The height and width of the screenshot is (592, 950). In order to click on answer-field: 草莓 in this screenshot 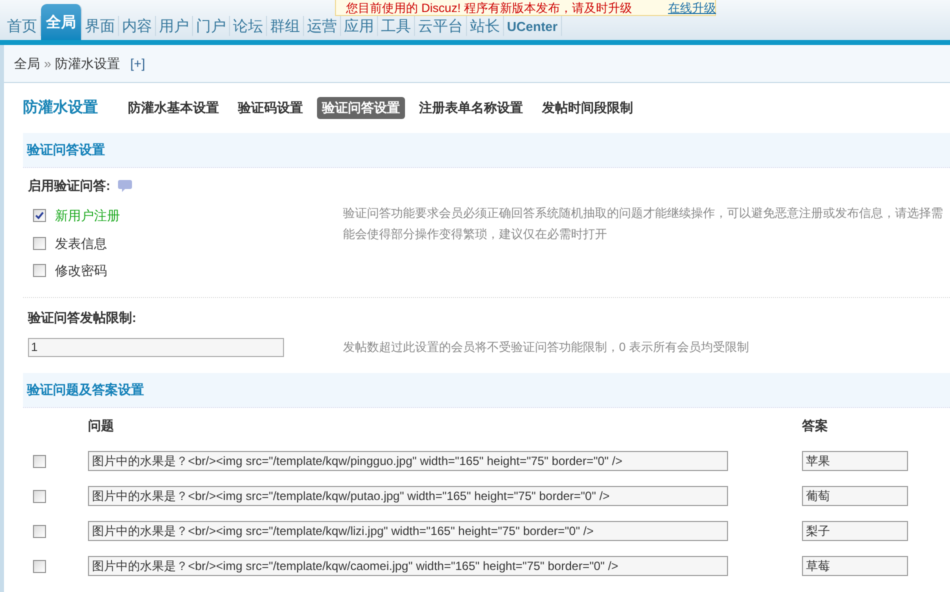, I will do `click(855, 566)`.